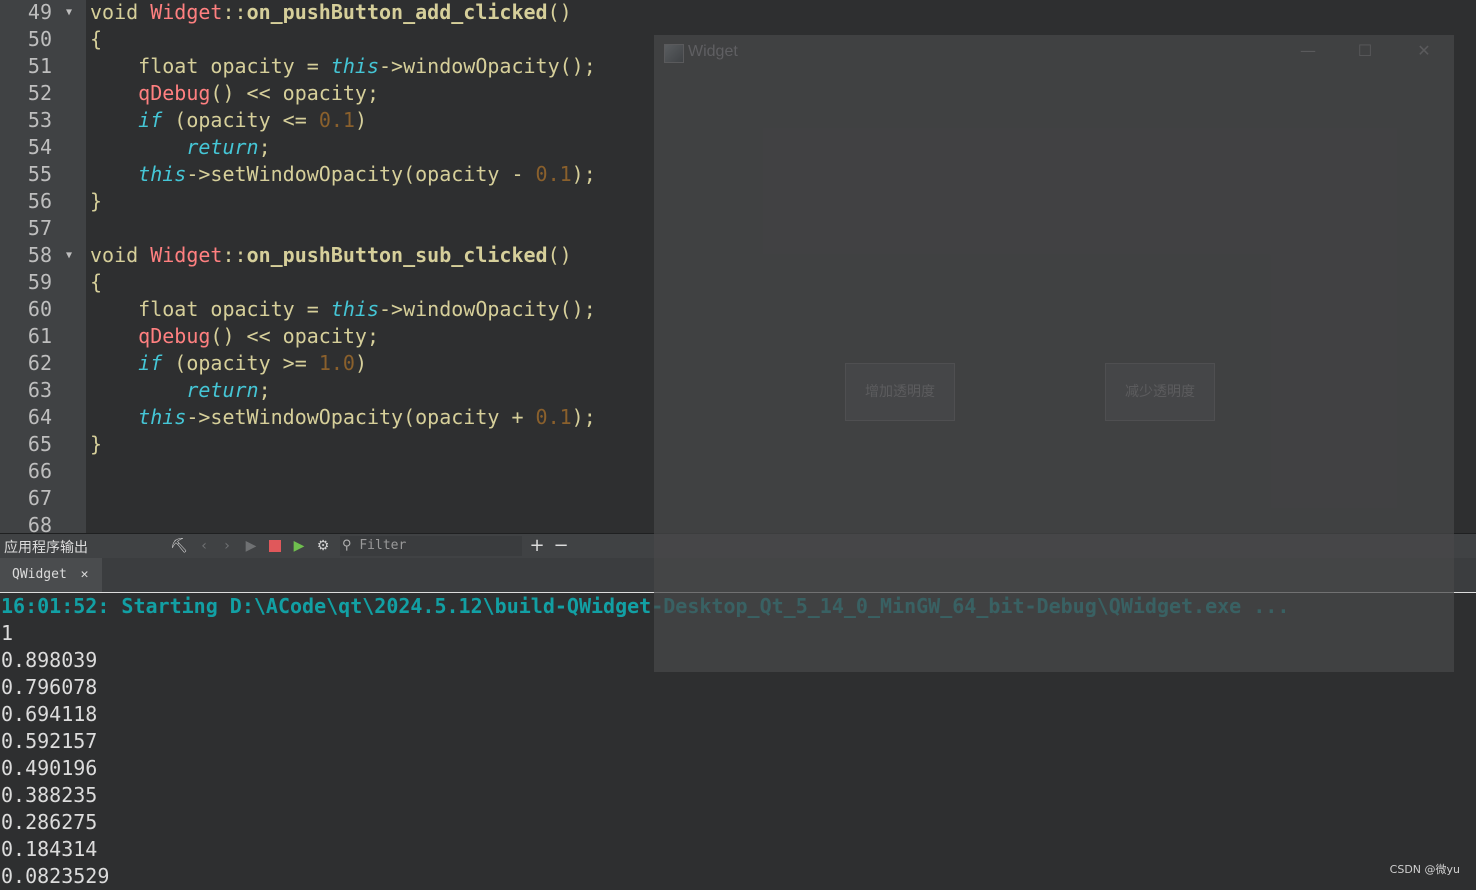 Image resolution: width=1476 pixels, height=890 pixels. Describe the element at coordinates (251, 546) in the screenshot. I see `run-icon: ▶` at that location.